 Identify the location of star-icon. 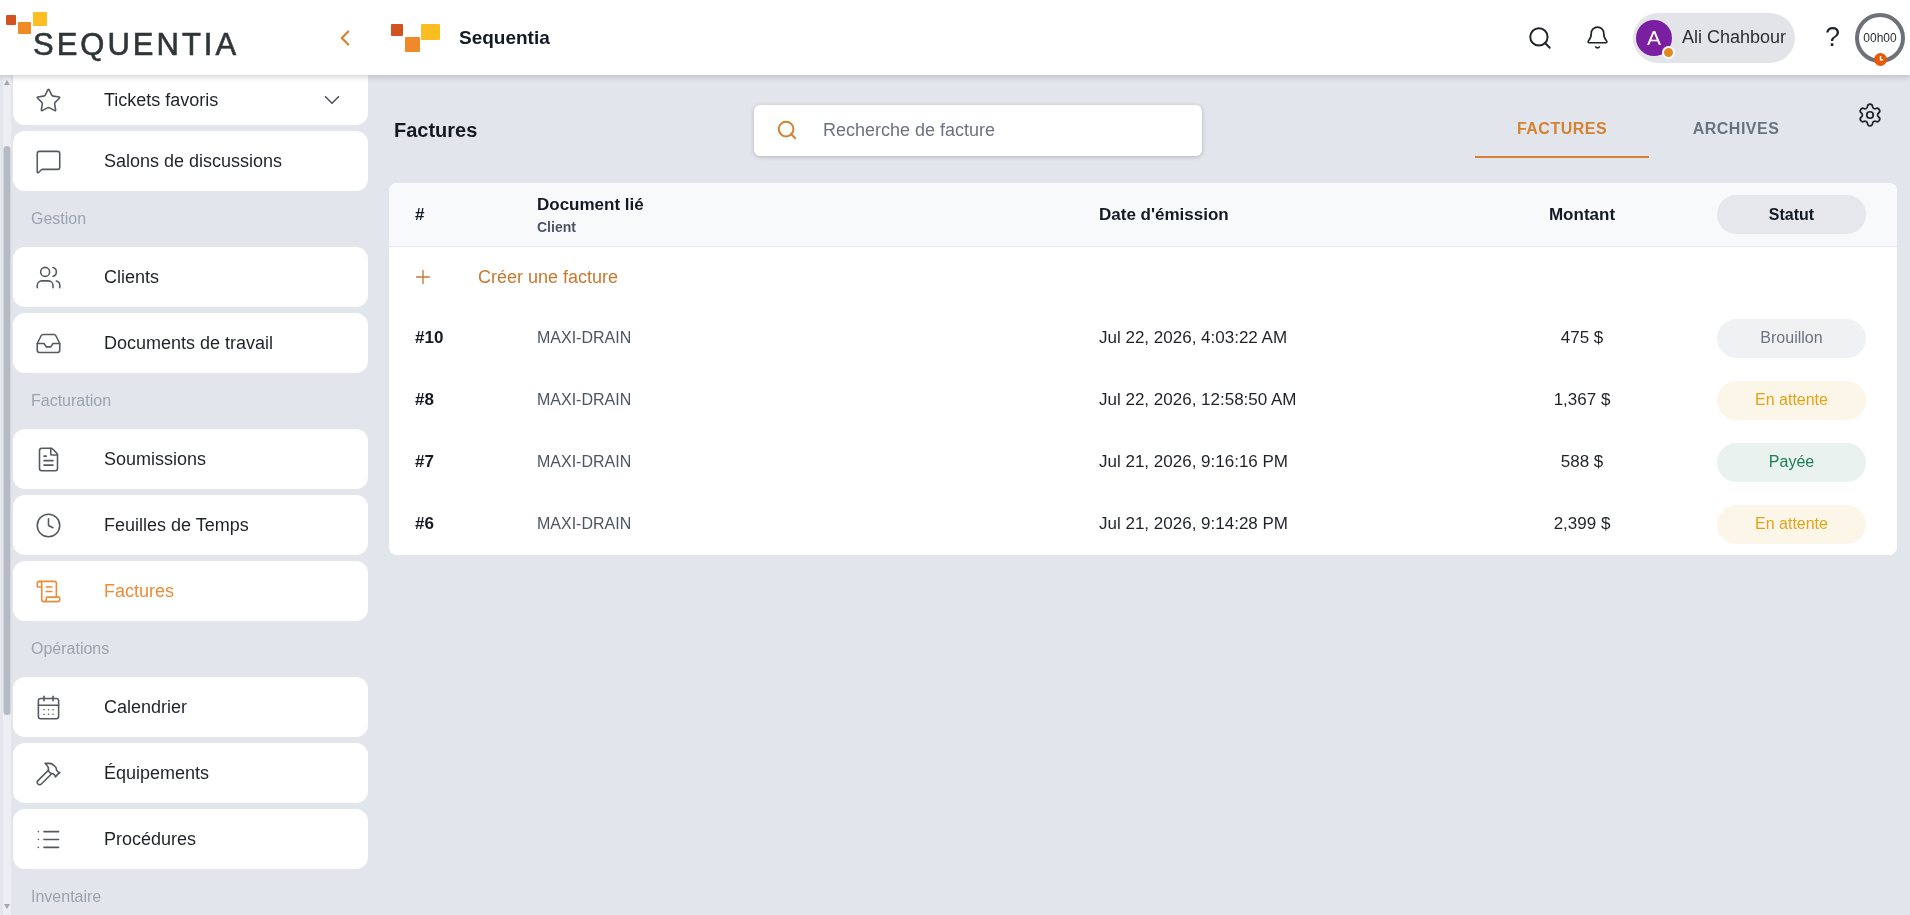
(48, 100).